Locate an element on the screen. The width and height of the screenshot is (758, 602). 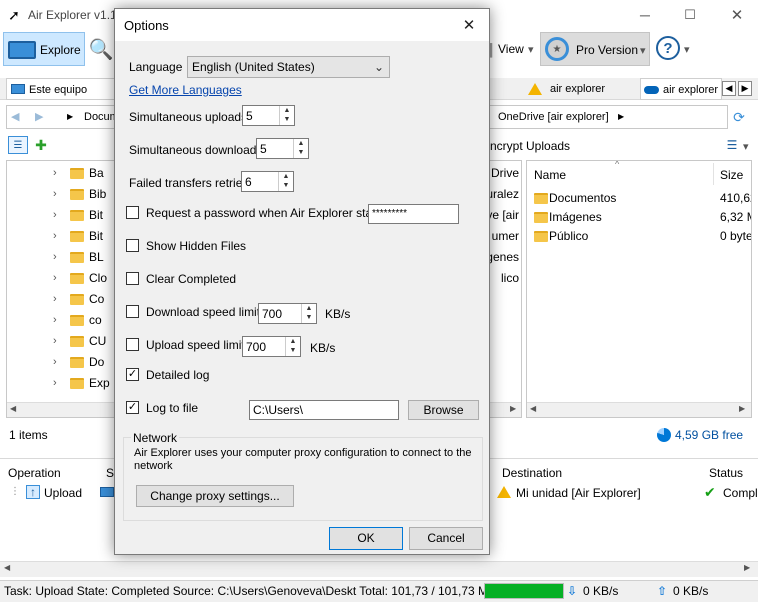
left-path-bar: ◀ ▶ ▶ Docum is located at coordinates (62, 117).